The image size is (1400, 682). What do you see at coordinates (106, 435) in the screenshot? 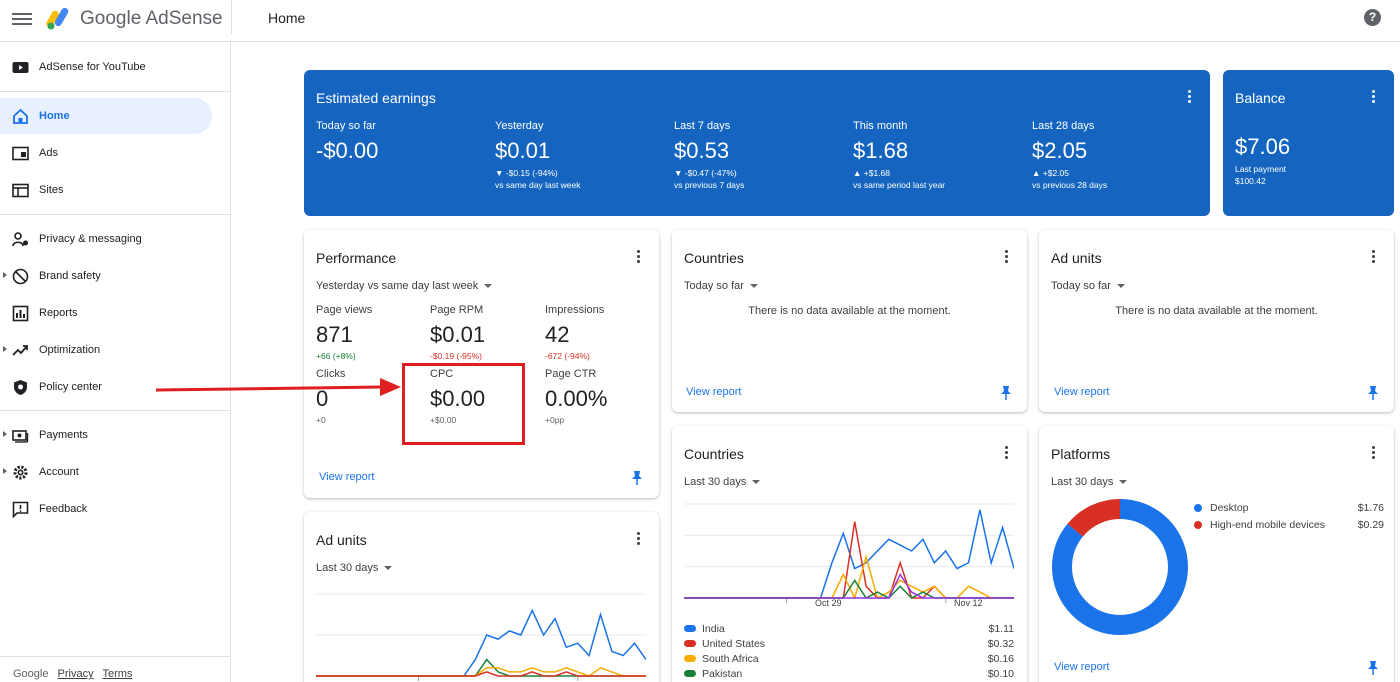
I see `sidebar-item-payments: Payments` at bounding box center [106, 435].